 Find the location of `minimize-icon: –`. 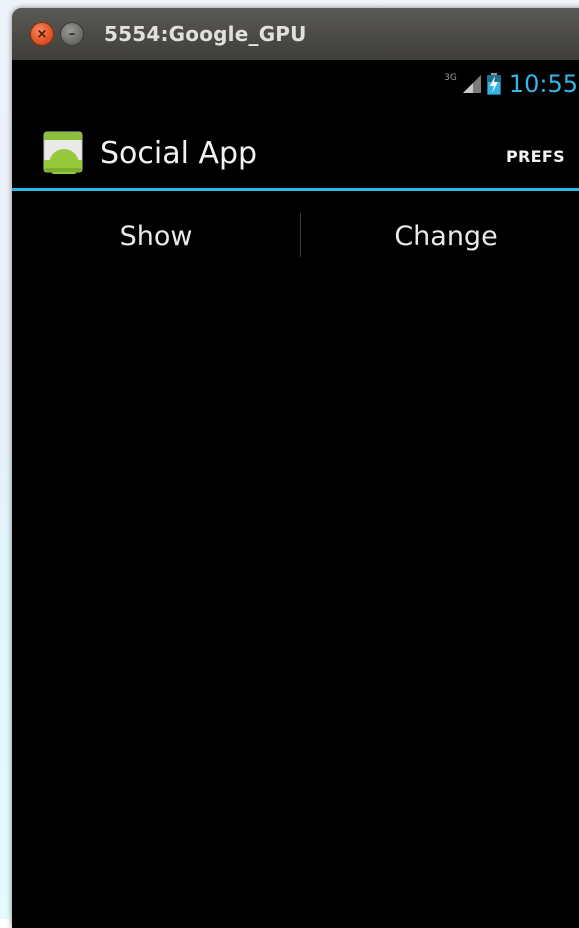

minimize-icon: – is located at coordinates (72, 34).